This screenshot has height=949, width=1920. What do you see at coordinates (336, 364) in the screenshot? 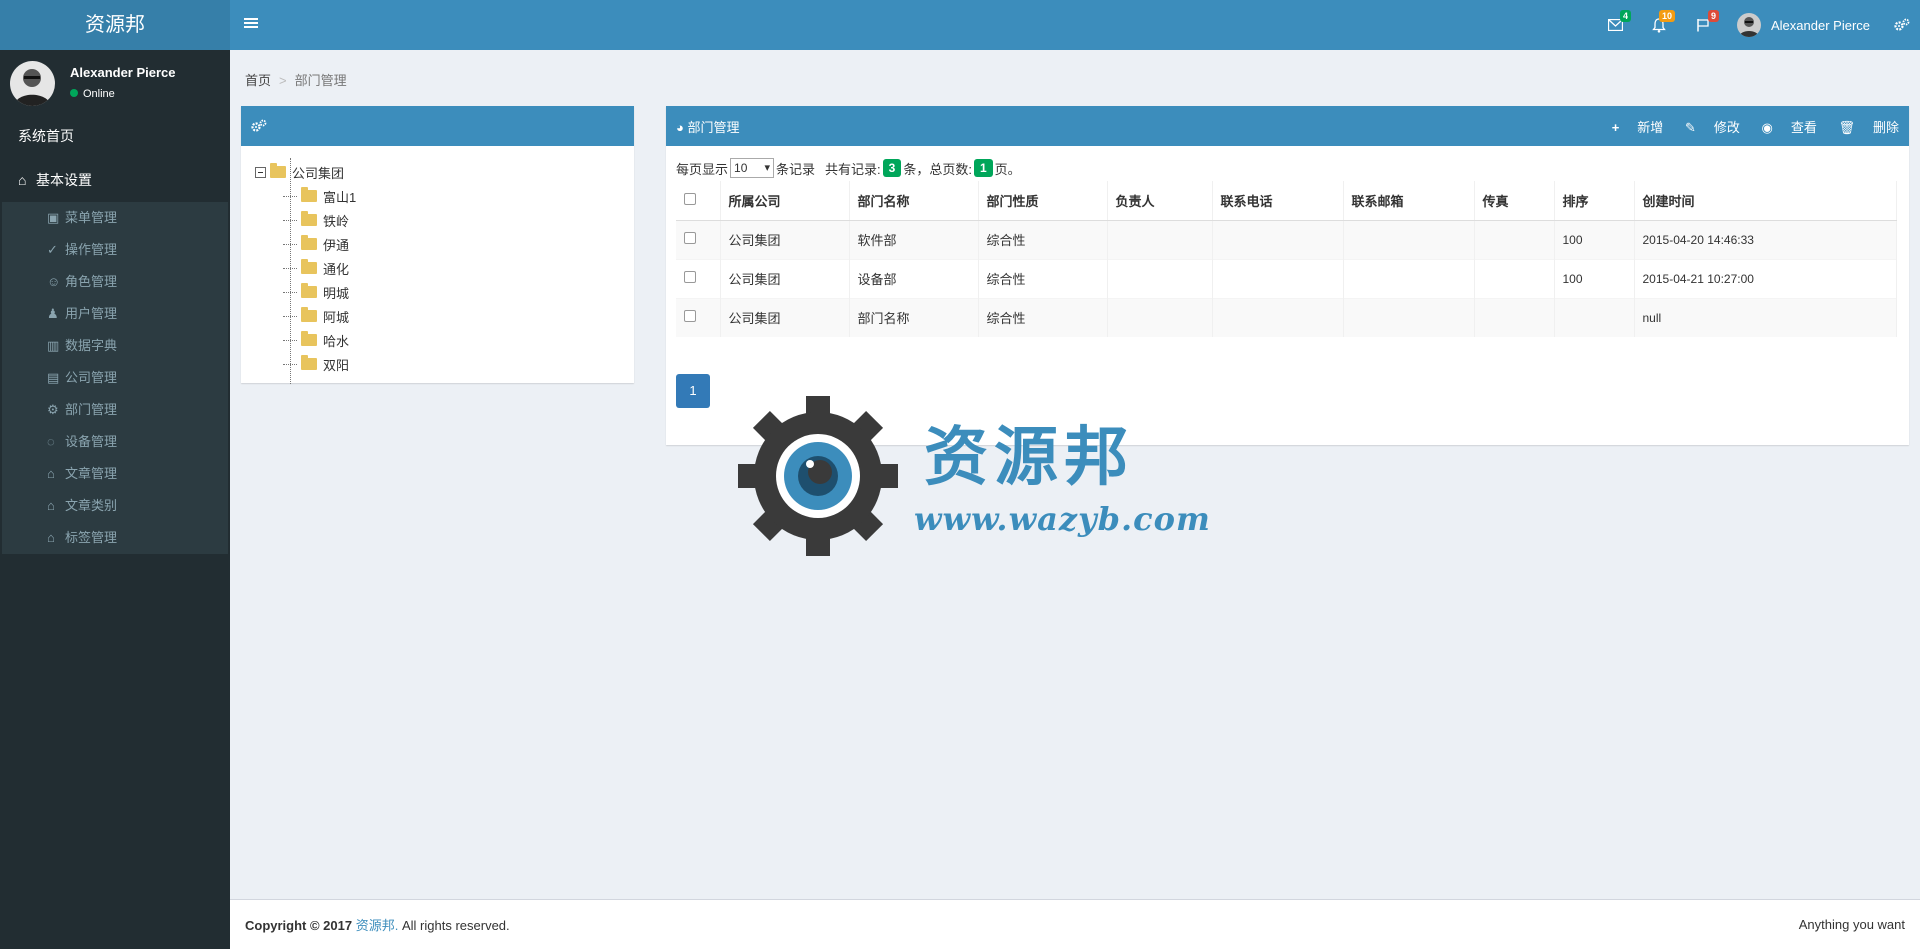
I see `tree-node-label: 双阳` at bounding box center [336, 364].